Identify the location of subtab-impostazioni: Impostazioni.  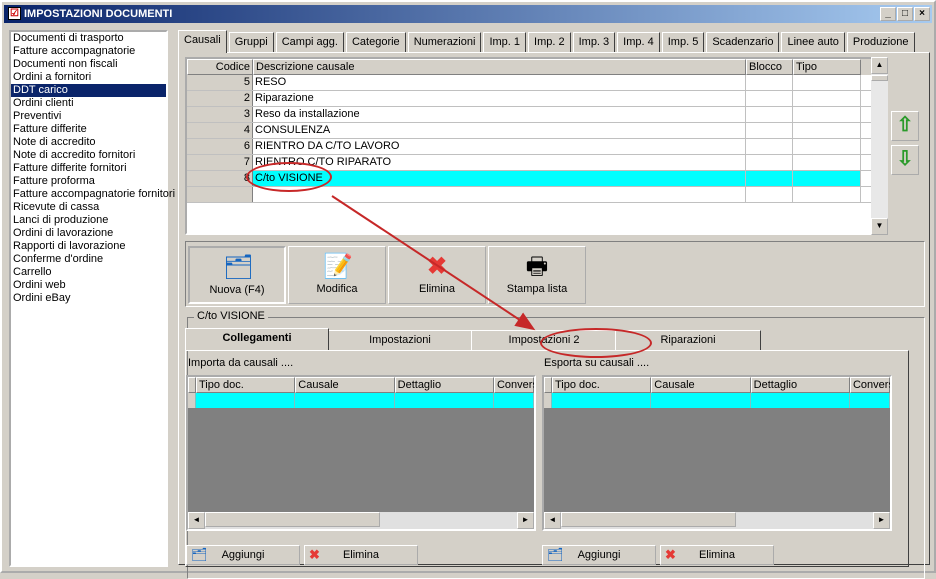
(400, 340).